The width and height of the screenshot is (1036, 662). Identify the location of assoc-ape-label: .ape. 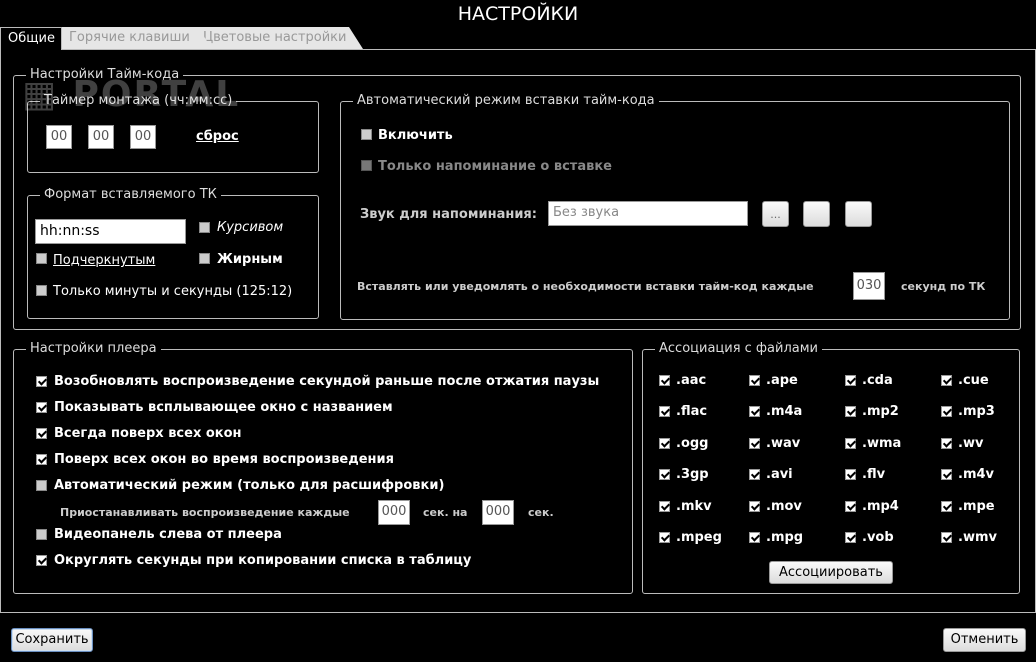
(782, 380).